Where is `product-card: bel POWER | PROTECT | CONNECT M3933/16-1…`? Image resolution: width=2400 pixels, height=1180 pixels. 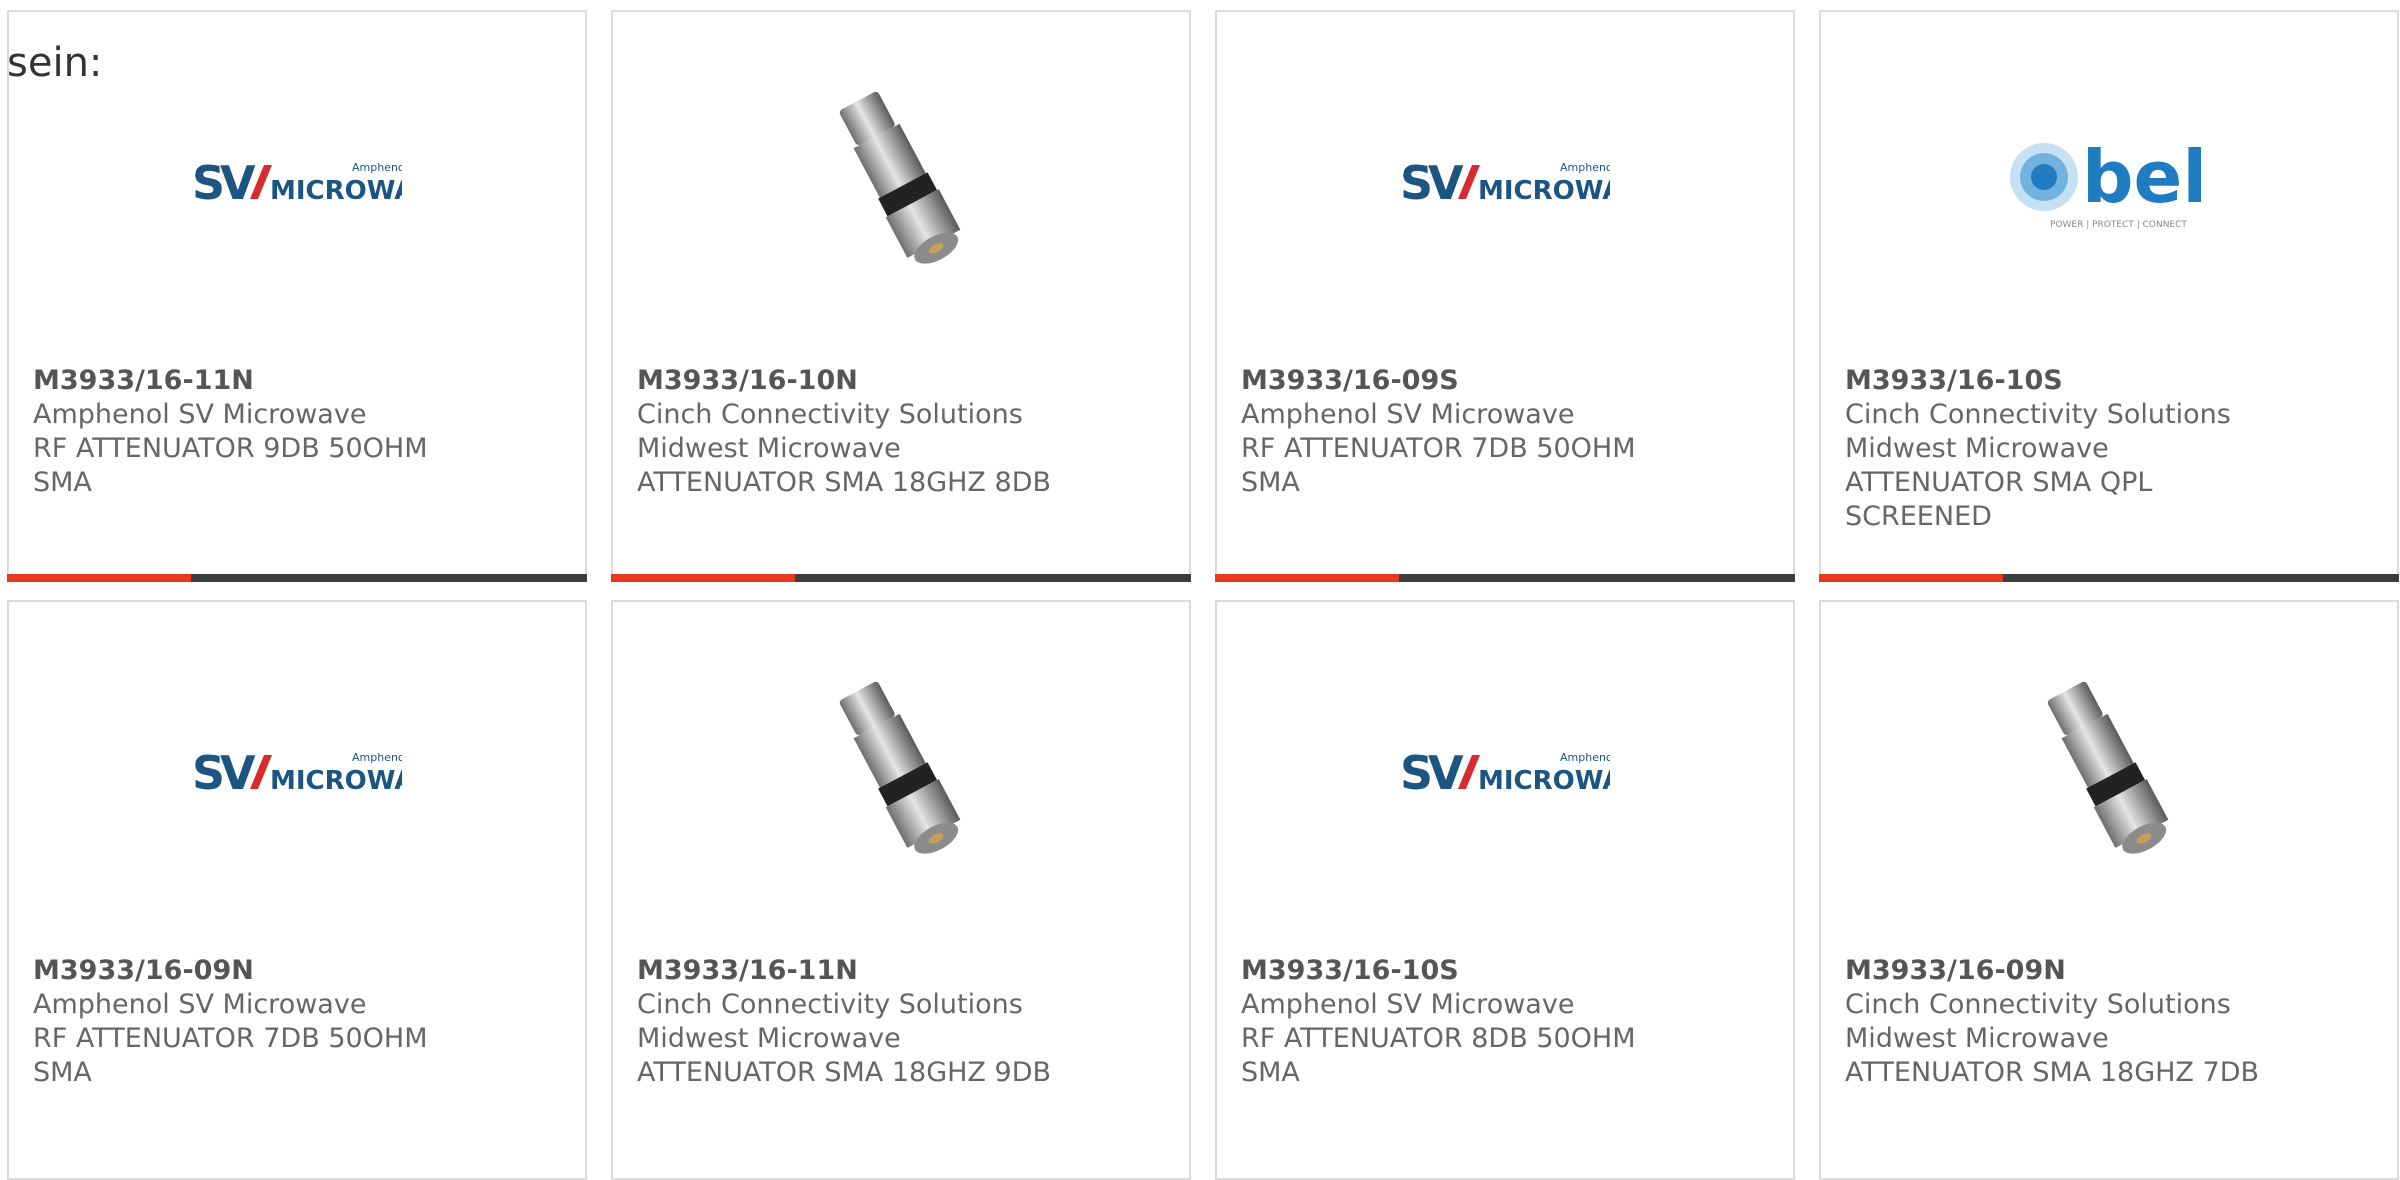
product-card: bel POWER | PROTECT | CONNECT M3933/16-1… is located at coordinates (2109, 296).